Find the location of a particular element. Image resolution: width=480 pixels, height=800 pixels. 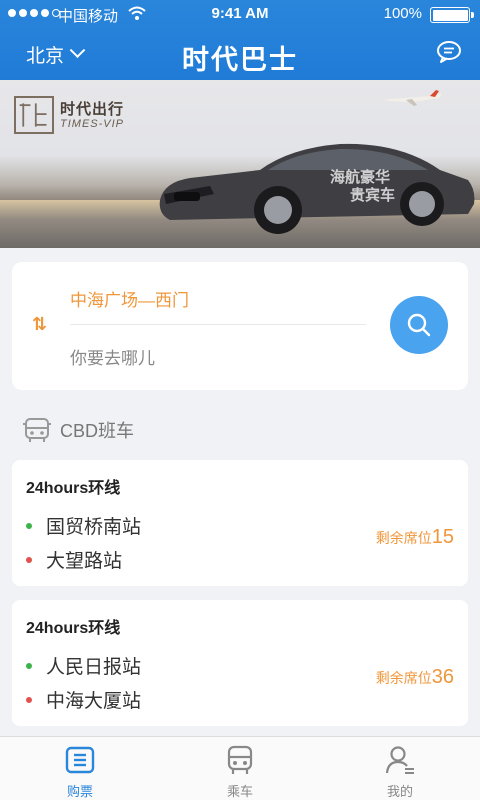

bus-icon is located at coordinates (37, 430).